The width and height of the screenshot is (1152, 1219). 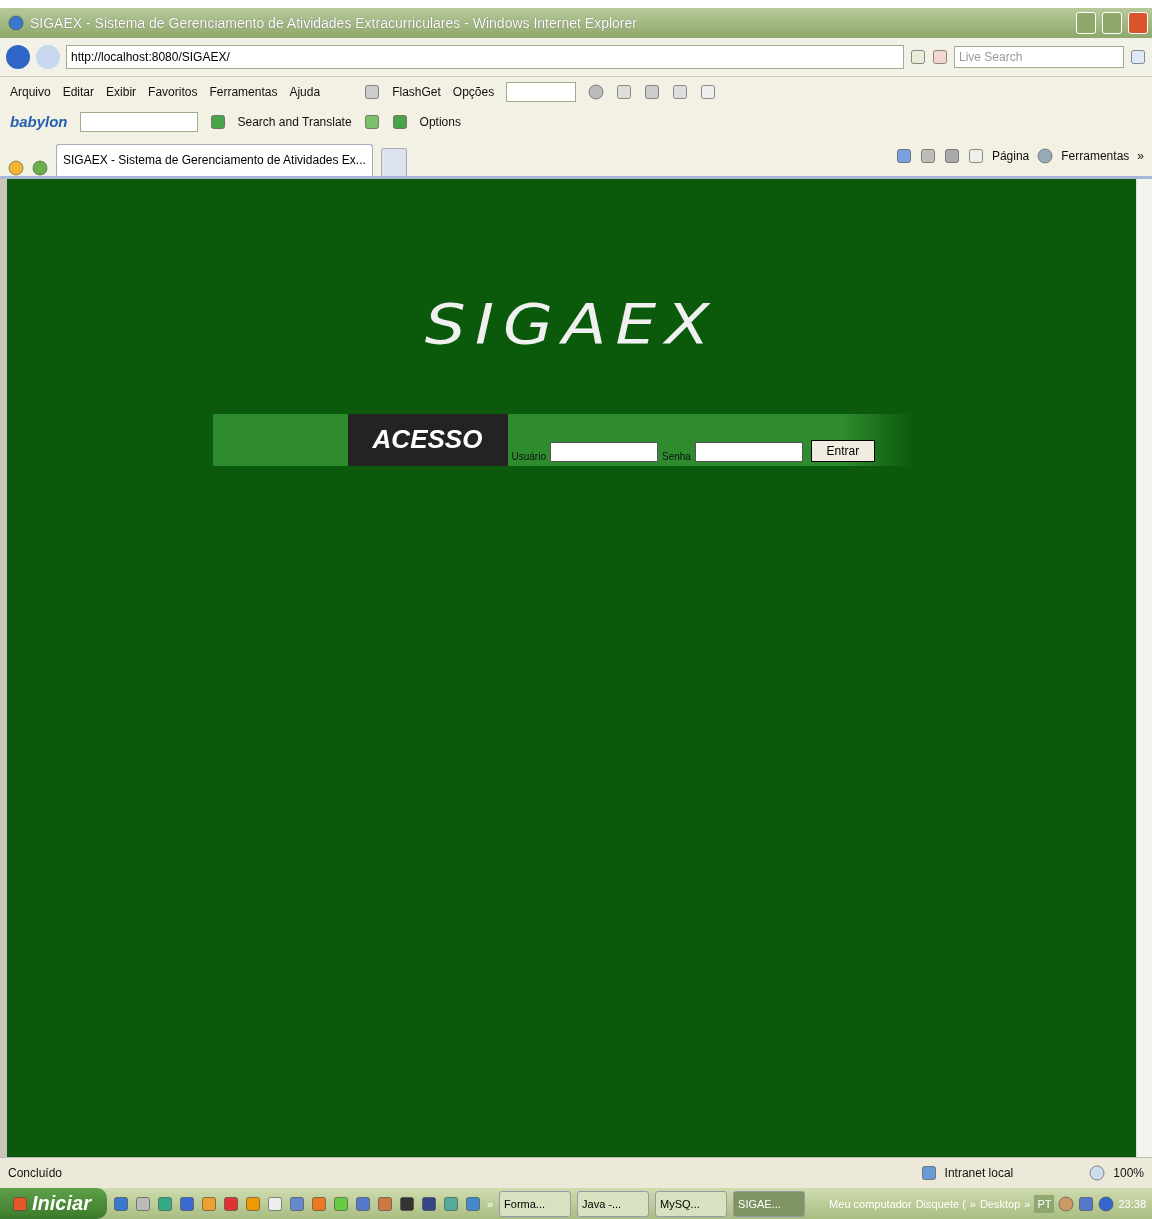 I want to click on login-button: Entrar, so click(x=842, y=450).